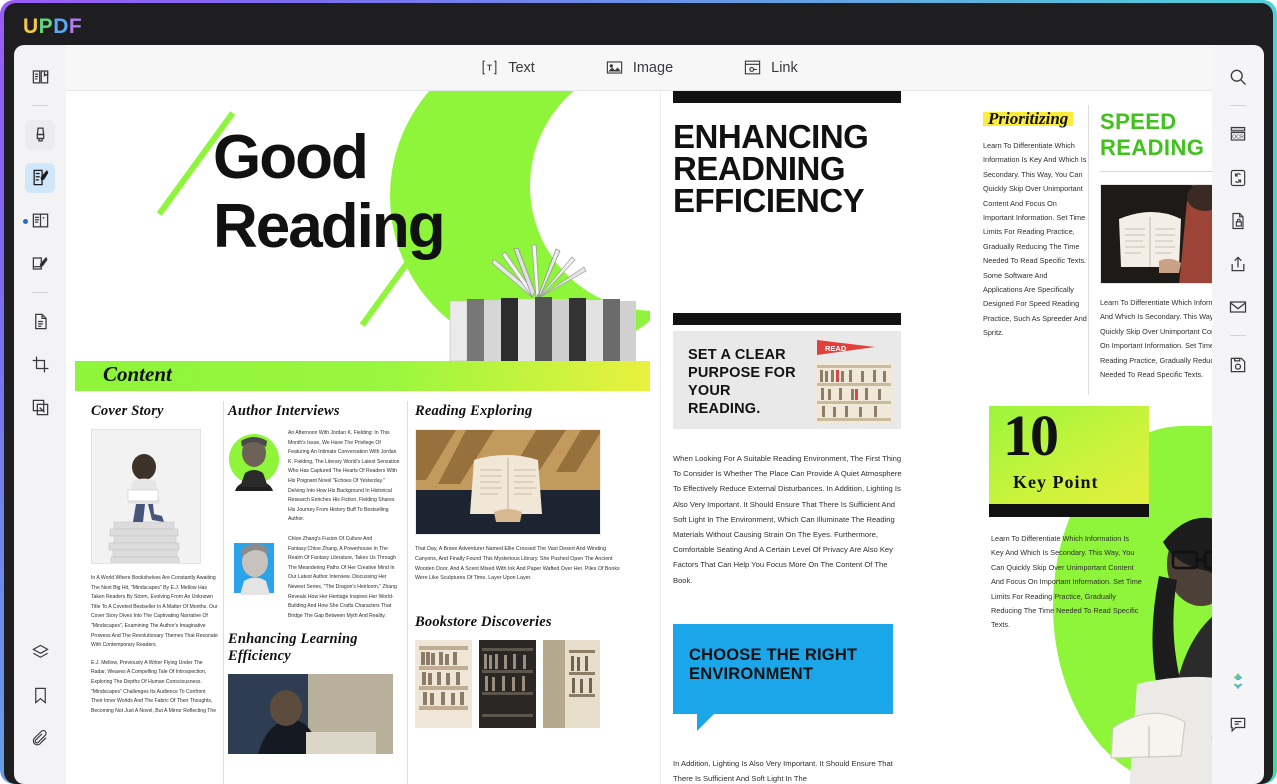 The height and width of the screenshot is (784, 1277). Describe the element at coordinates (474, 411) in the screenshot. I see `section-title-reading-exploring: Reading Exploring` at that location.